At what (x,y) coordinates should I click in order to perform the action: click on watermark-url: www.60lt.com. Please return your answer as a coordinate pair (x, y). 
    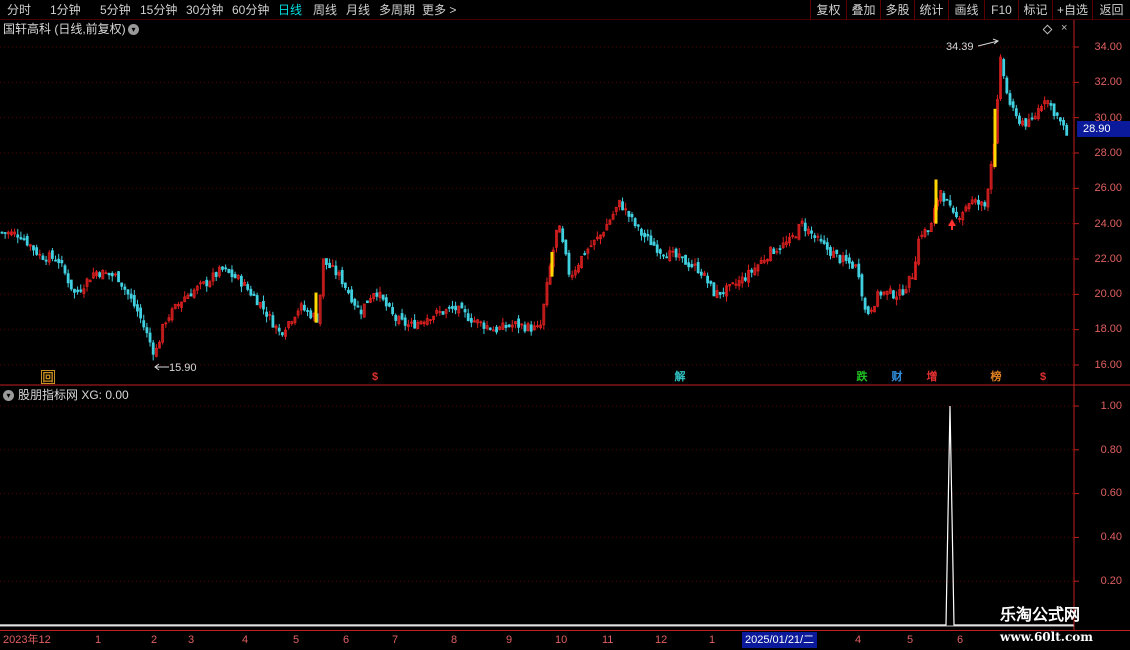
    Looking at the image, I should click on (1046, 637).